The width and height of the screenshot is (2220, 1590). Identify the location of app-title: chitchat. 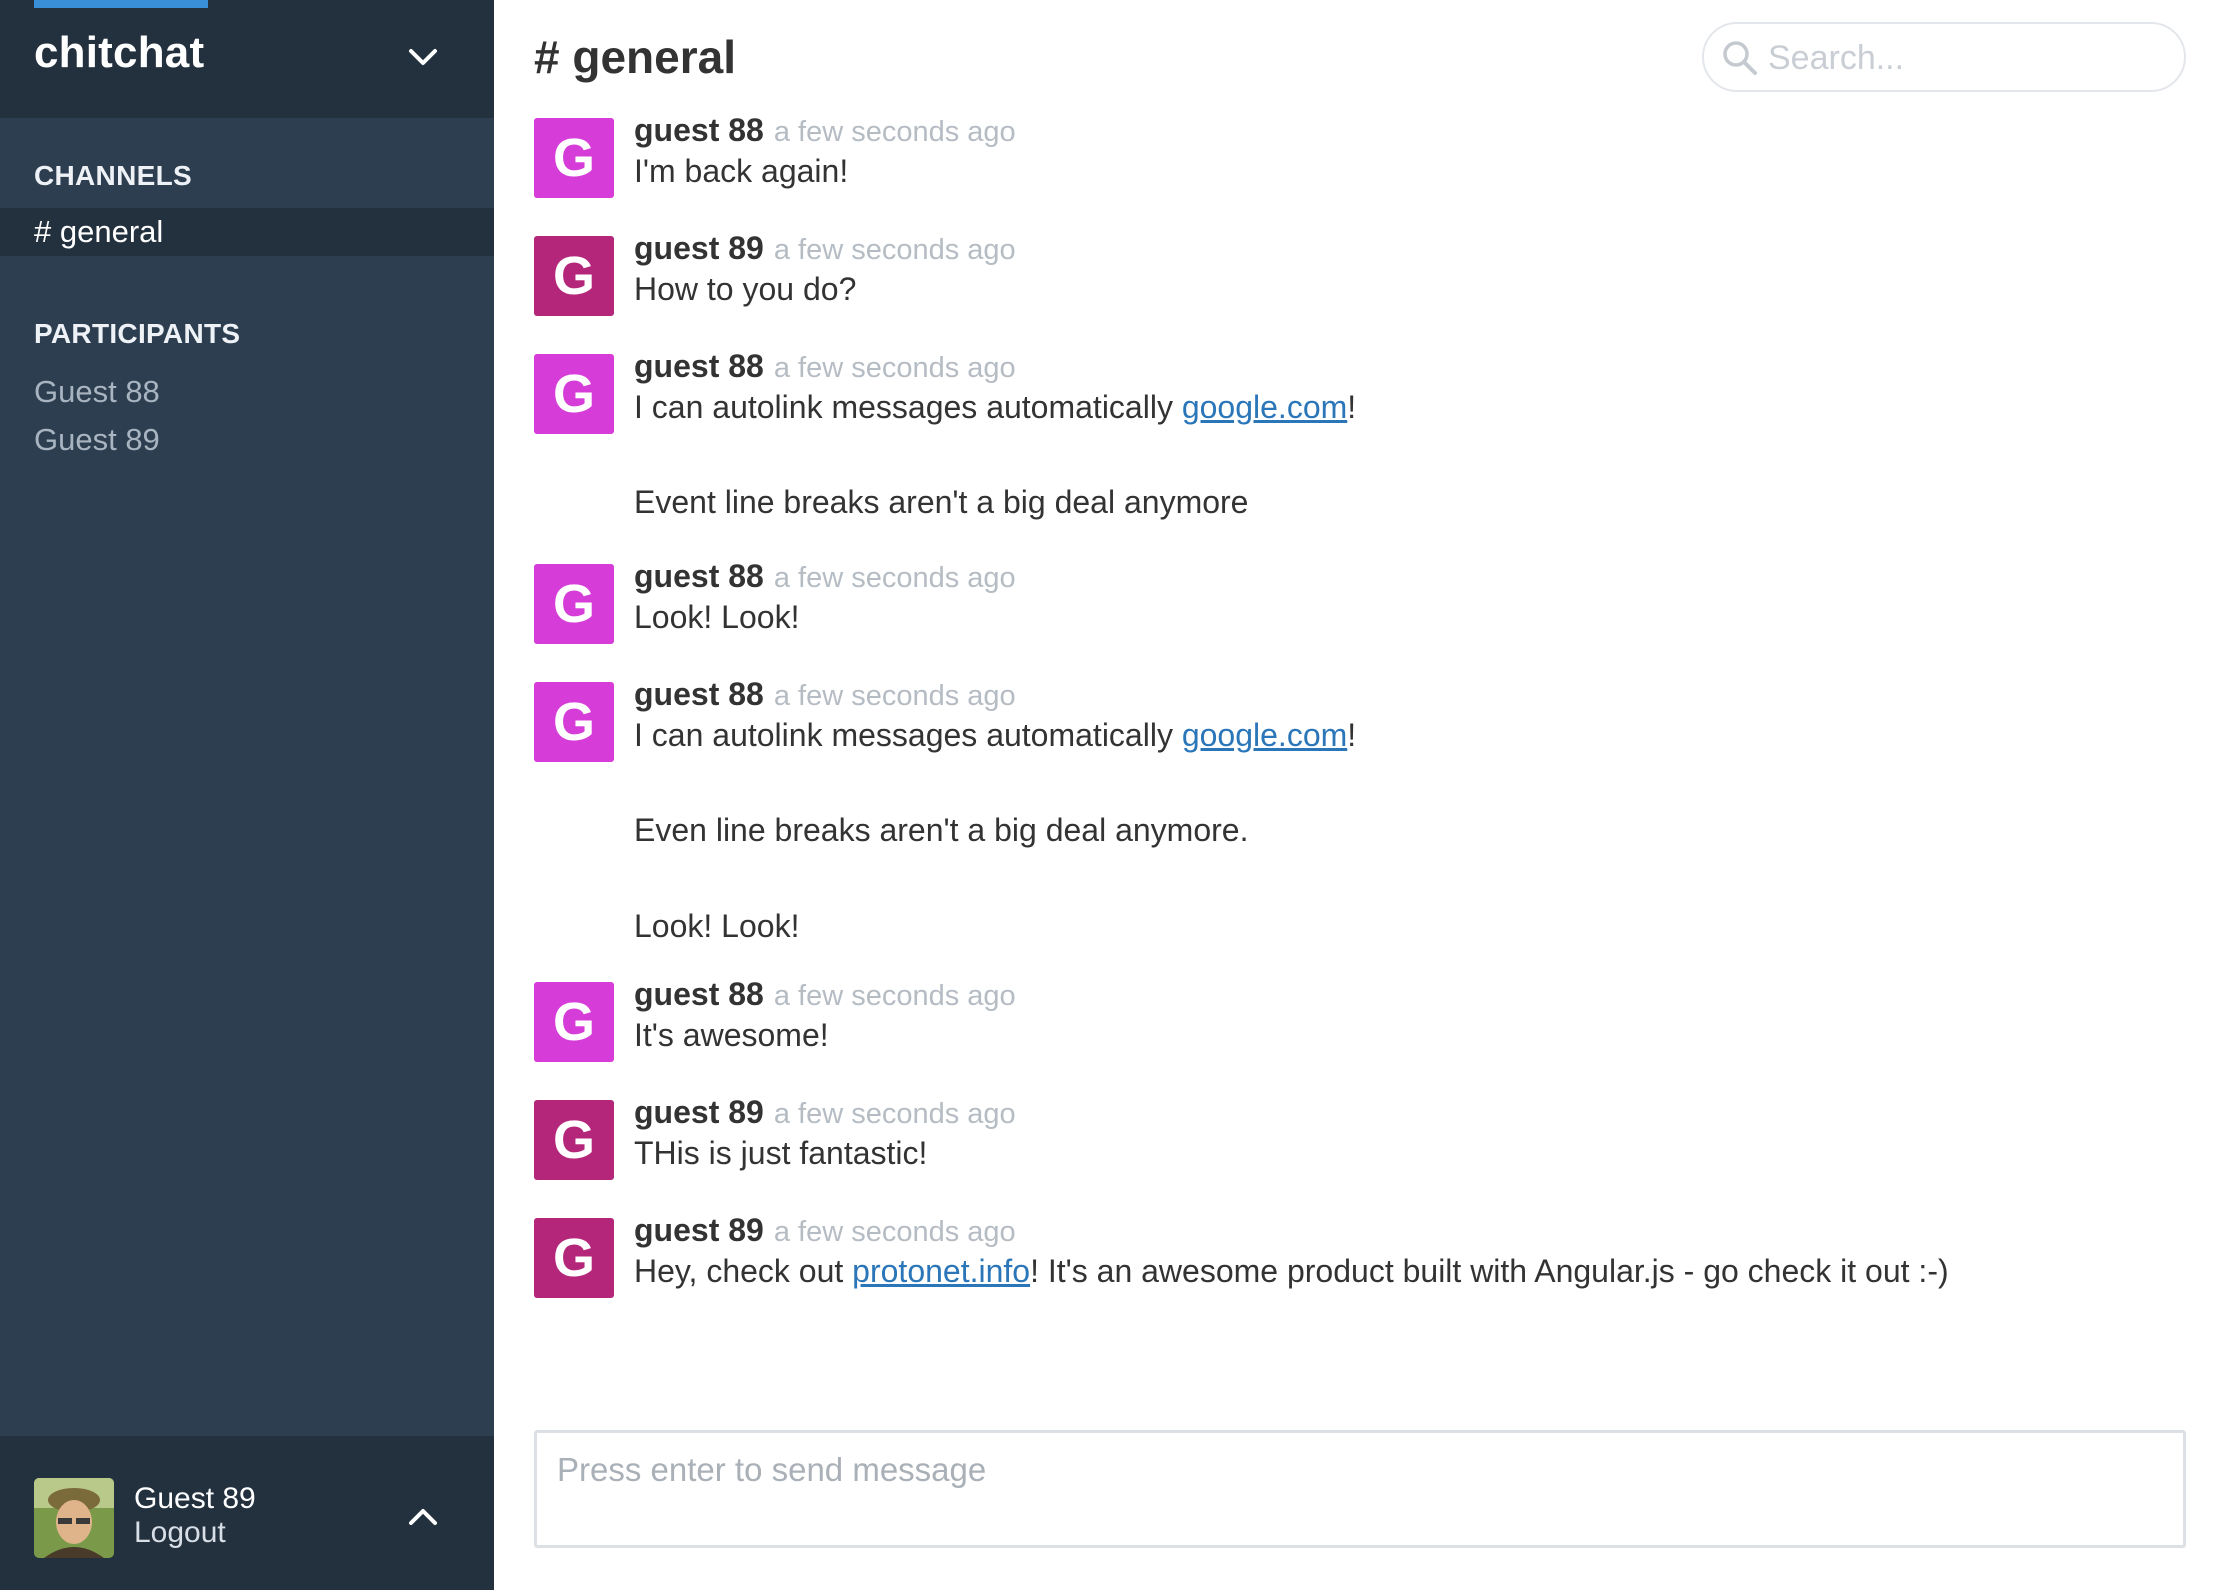
(119, 52).